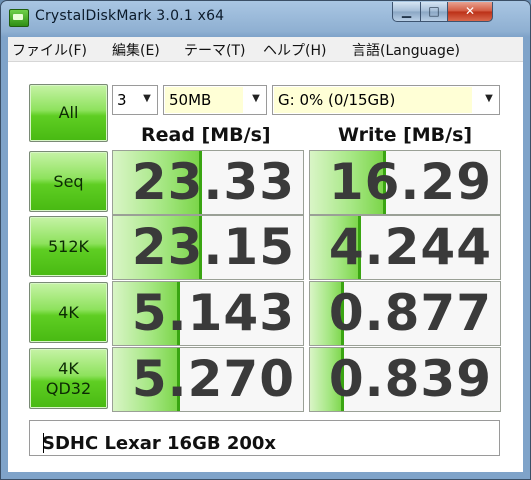 This screenshot has height=480, width=531. What do you see at coordinates (410, 247) in the screenshot?
I see `512k-write-value: 4.244` at bounding box center [410, 247].